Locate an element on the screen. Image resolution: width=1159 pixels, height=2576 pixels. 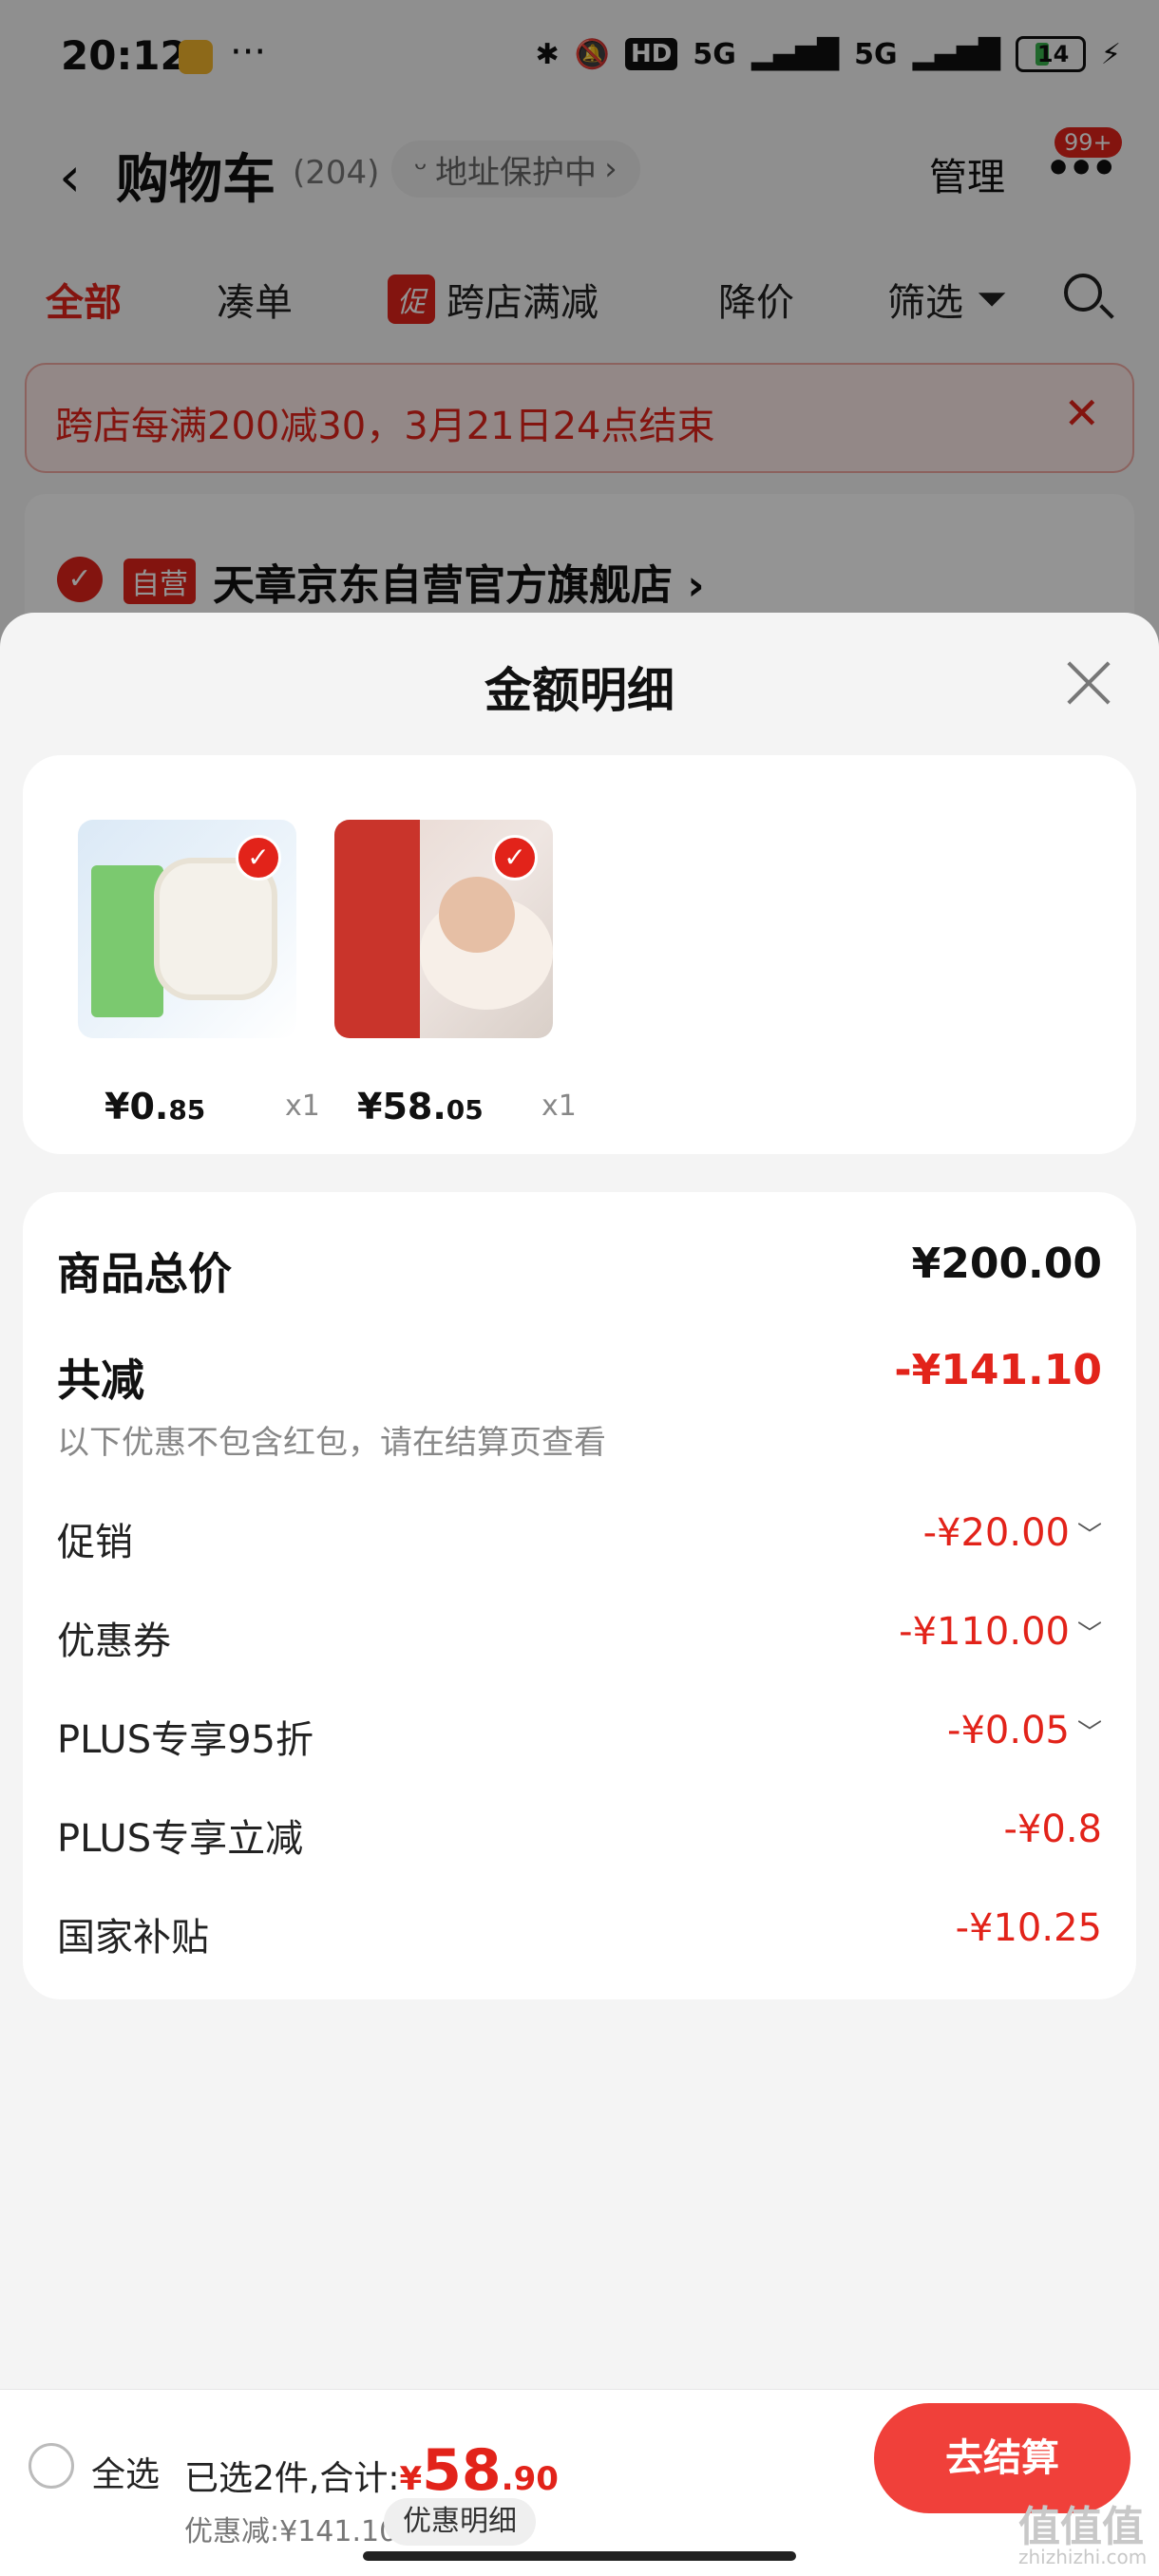
sheet-title: 金额明细 is located at coordinates (579, 690).